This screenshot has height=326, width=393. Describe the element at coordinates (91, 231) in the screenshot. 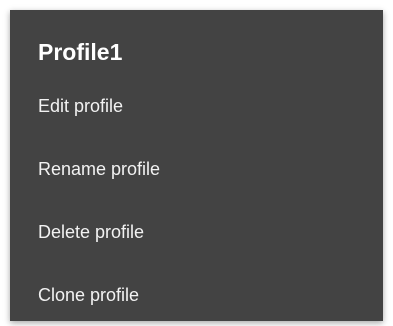

I see `delete-profile-label: Delete profile` at that location.